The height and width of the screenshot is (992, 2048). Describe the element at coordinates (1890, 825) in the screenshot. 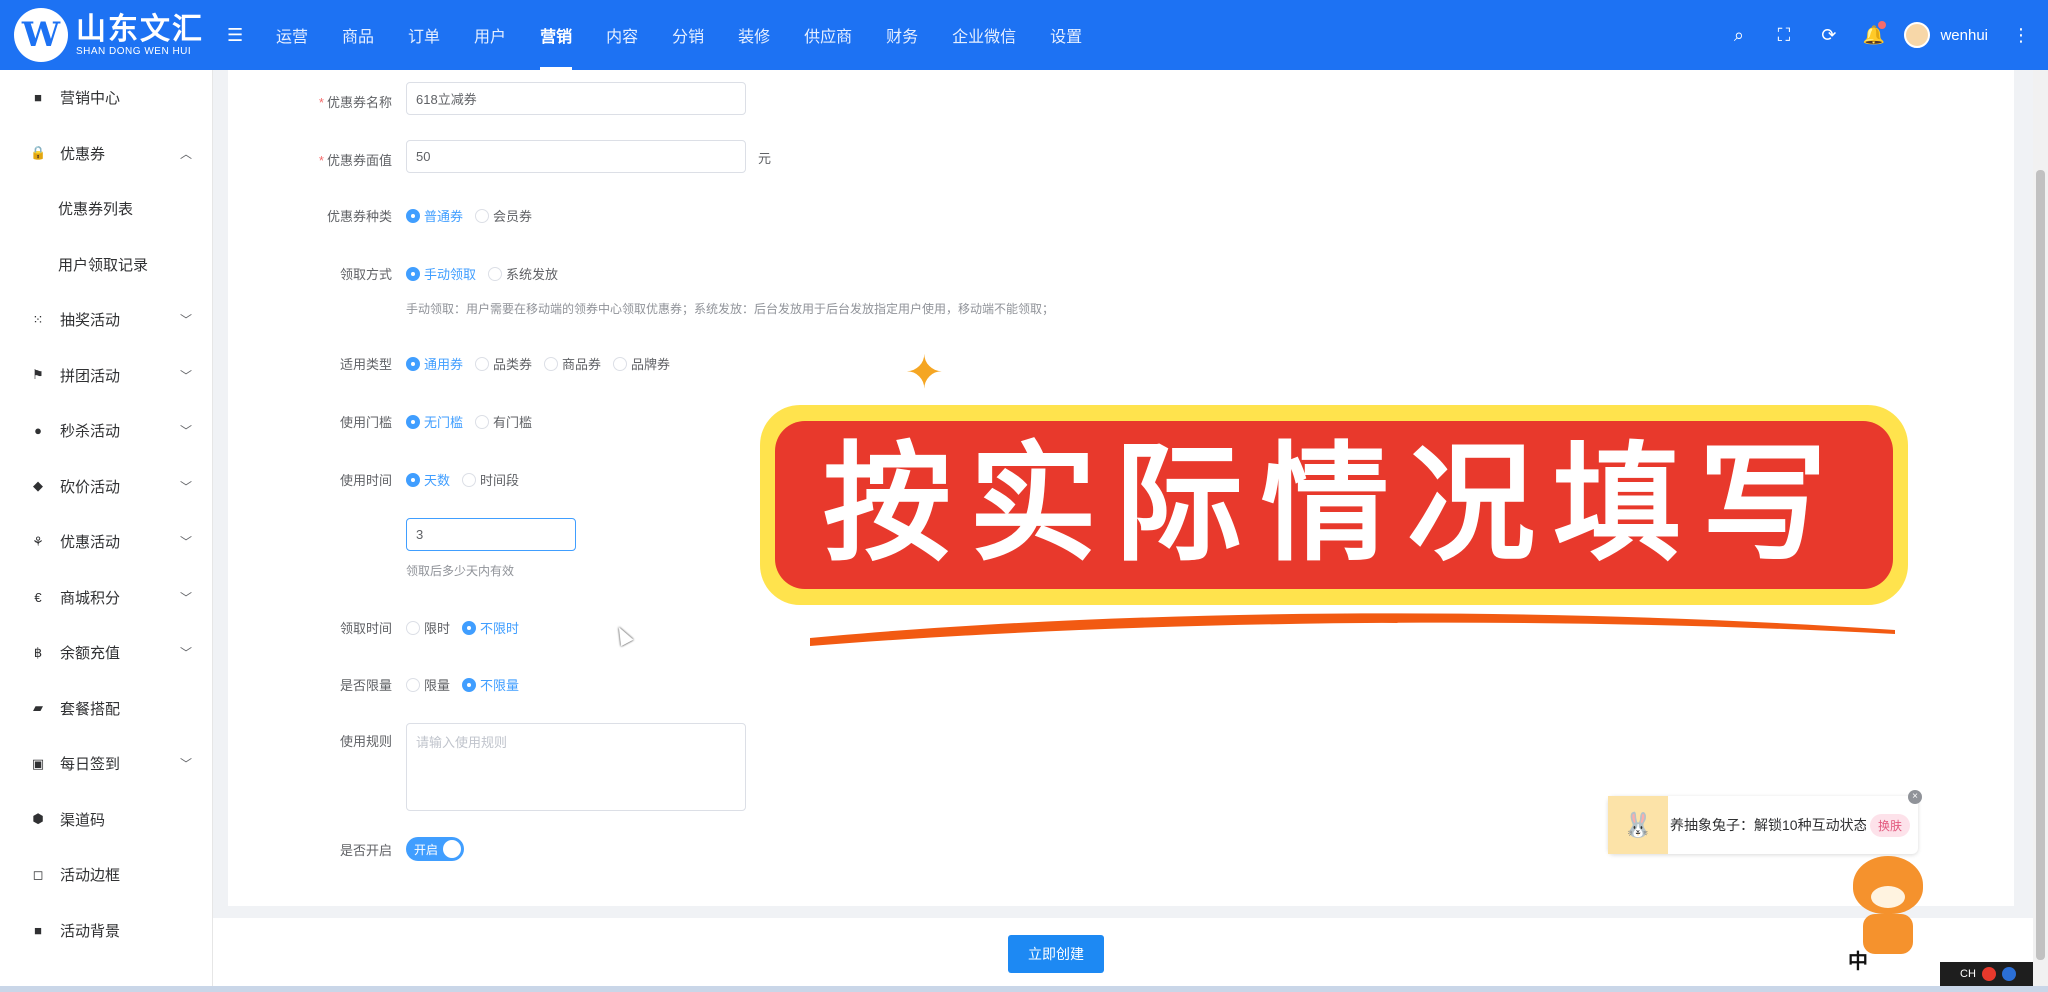

I see `skin-button: 换肤` at that location.